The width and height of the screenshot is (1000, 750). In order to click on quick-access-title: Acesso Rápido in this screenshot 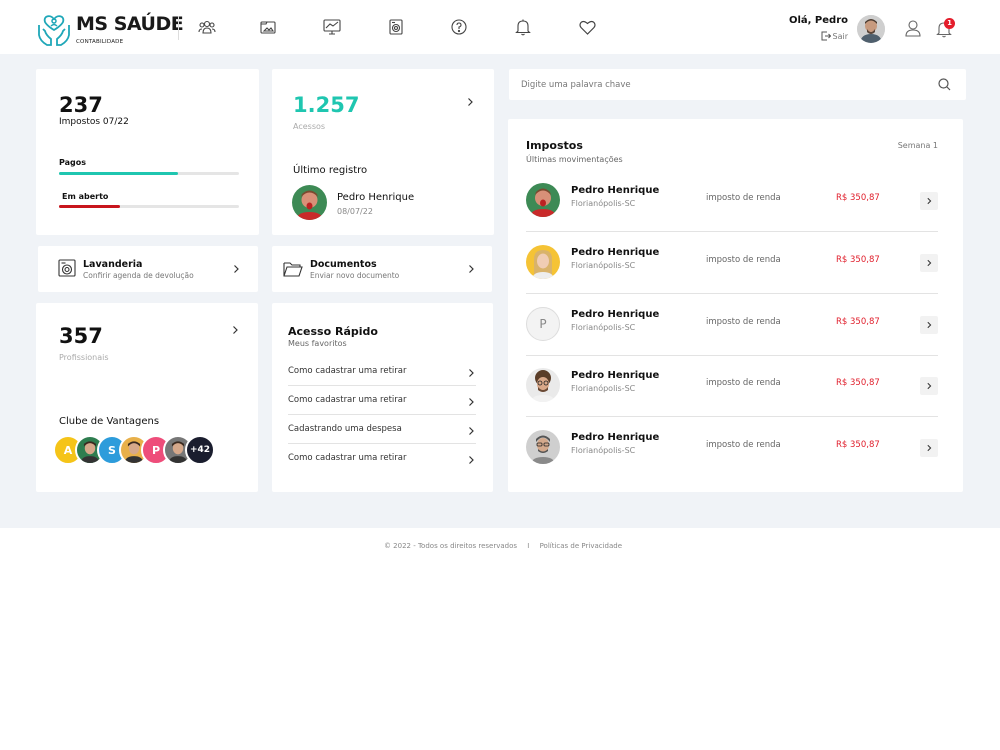, I will do `click(333, 331)`.